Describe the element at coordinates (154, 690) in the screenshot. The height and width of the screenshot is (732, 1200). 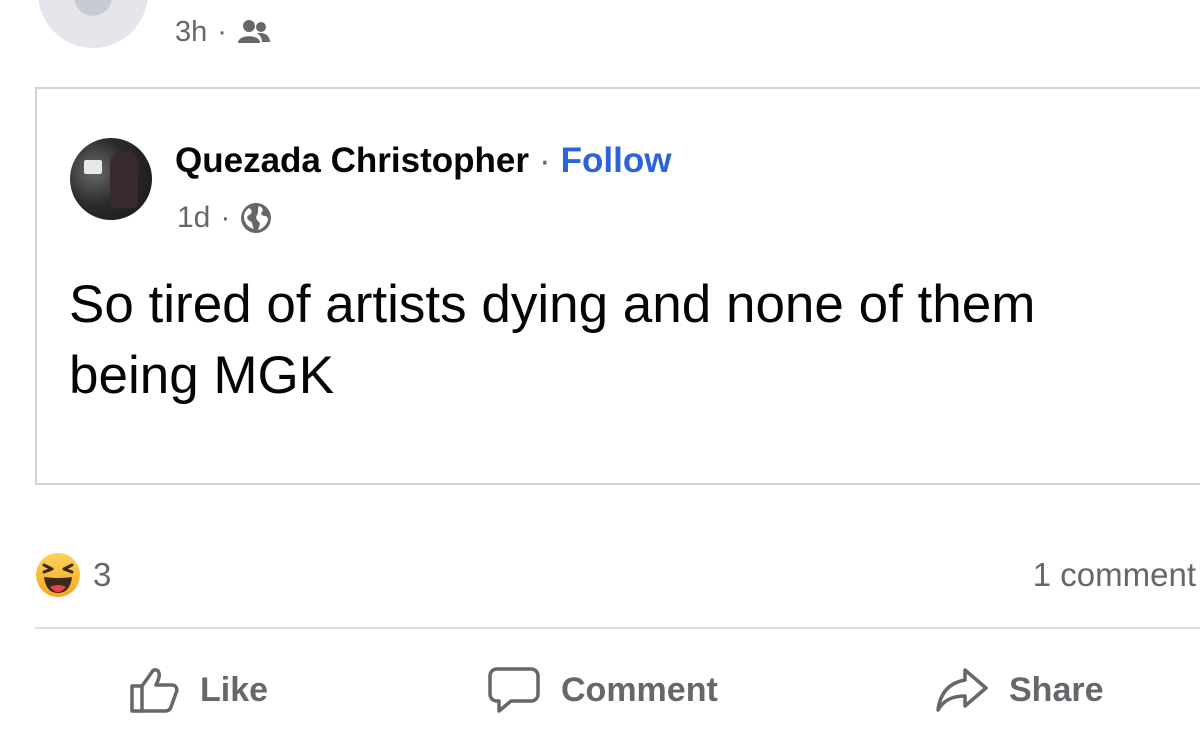
I see `like-icon` at that location.